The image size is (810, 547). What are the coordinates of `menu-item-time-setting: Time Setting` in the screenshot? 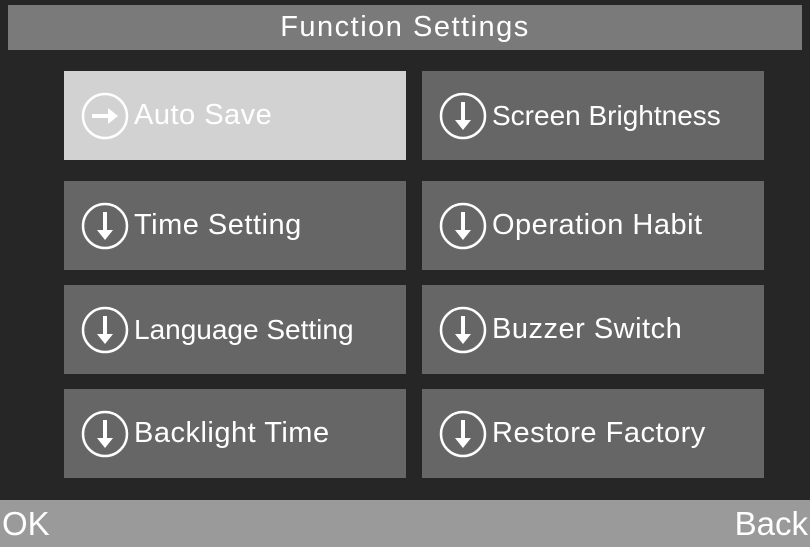 It's located at (235, 225).